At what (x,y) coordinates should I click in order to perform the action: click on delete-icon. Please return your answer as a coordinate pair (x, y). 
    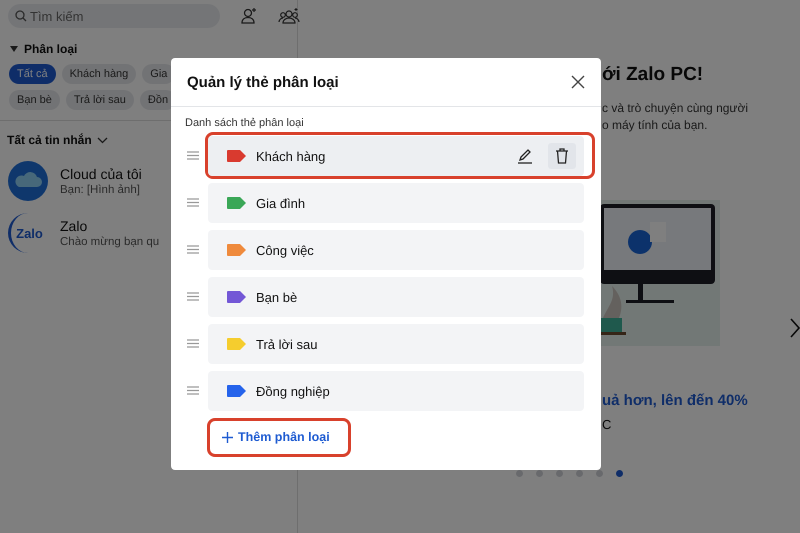
    Looking at the image, I should click on (562, 156).